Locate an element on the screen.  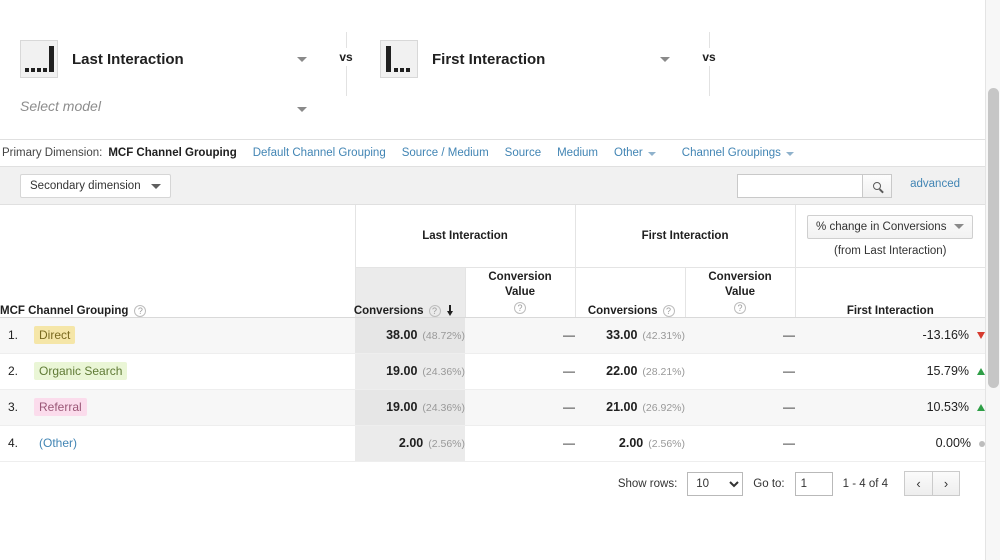
page-scrollbar-thumb is located at coordinates (993, 238).